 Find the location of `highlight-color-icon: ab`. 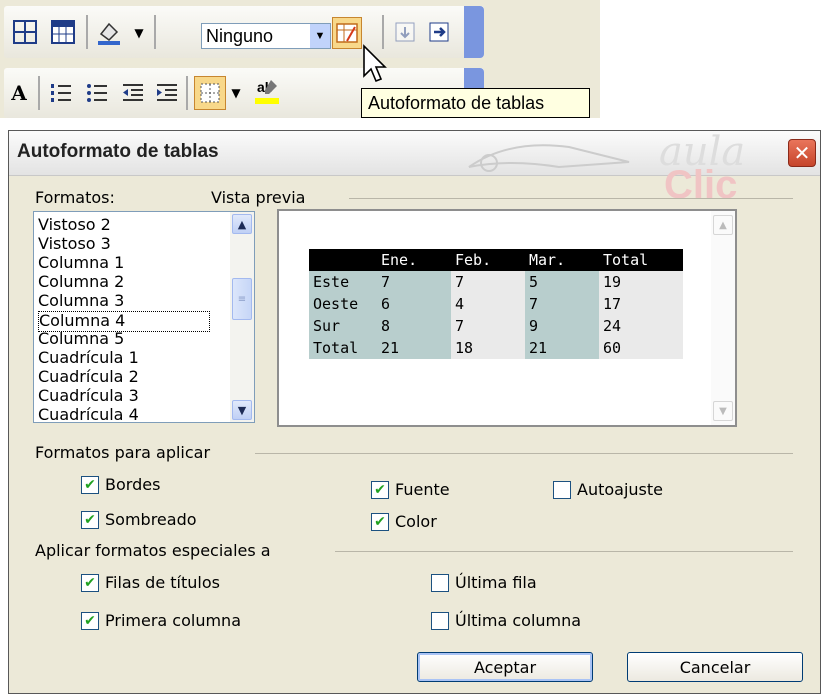

highlight-color-icon: ab is located at coordinates (267, 91).